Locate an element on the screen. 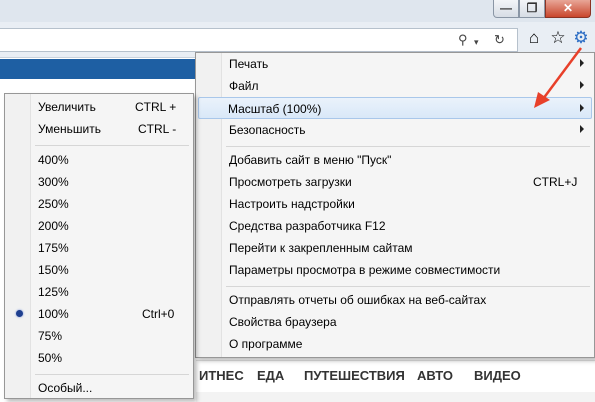 The width and height of the screenshot is (595, 402). menu-item-label: Перейти к закрепленным сайтам is located at coordinates (321, 248).